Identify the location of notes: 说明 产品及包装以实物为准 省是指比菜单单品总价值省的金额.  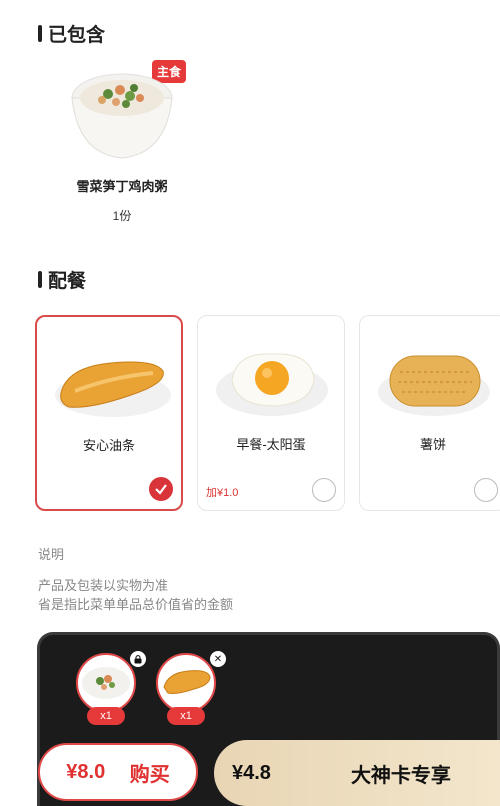
(135, 579).